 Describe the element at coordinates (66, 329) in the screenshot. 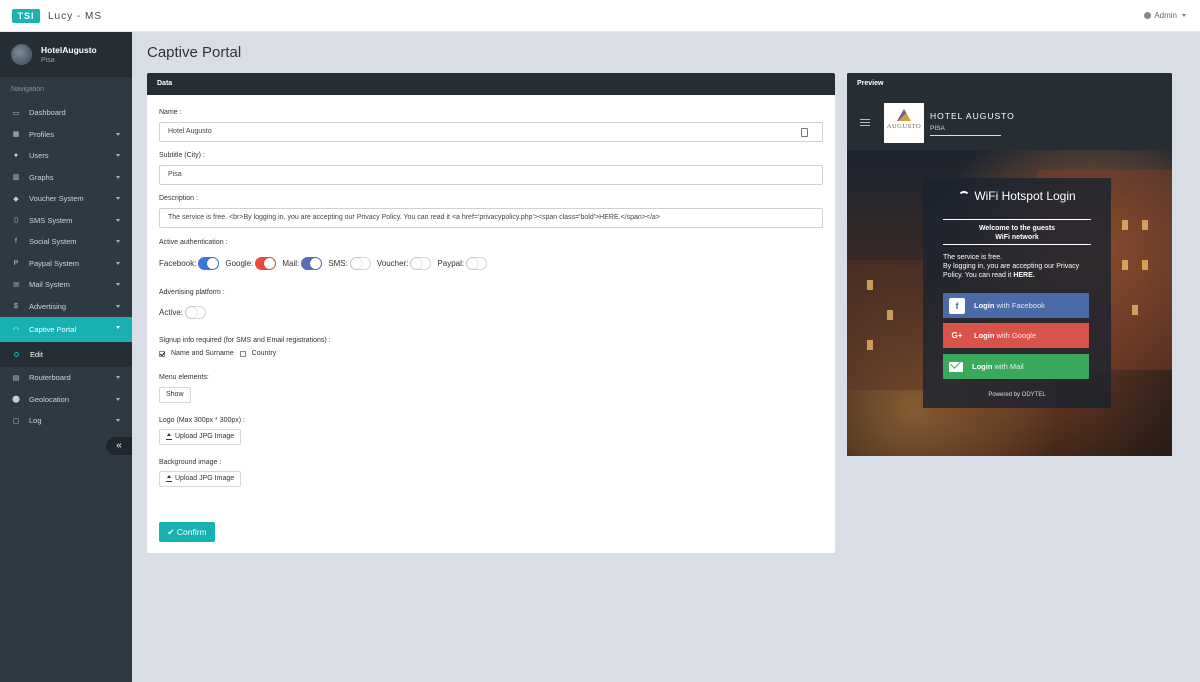

I see `sidebar-item-captive-portal: ◠ Captive Portal` at that location.